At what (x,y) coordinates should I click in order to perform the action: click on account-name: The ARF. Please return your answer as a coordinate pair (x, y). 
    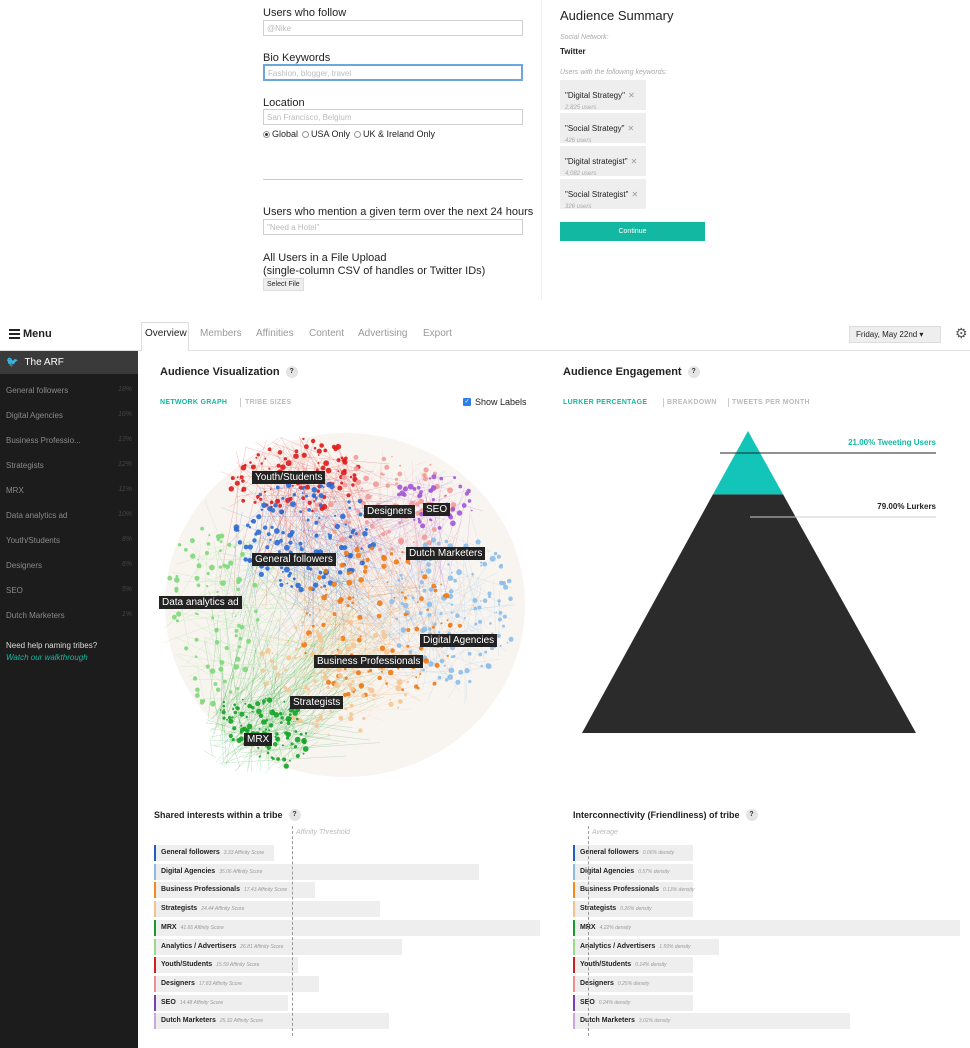
    Looking at the image, I should click on (44, 362).